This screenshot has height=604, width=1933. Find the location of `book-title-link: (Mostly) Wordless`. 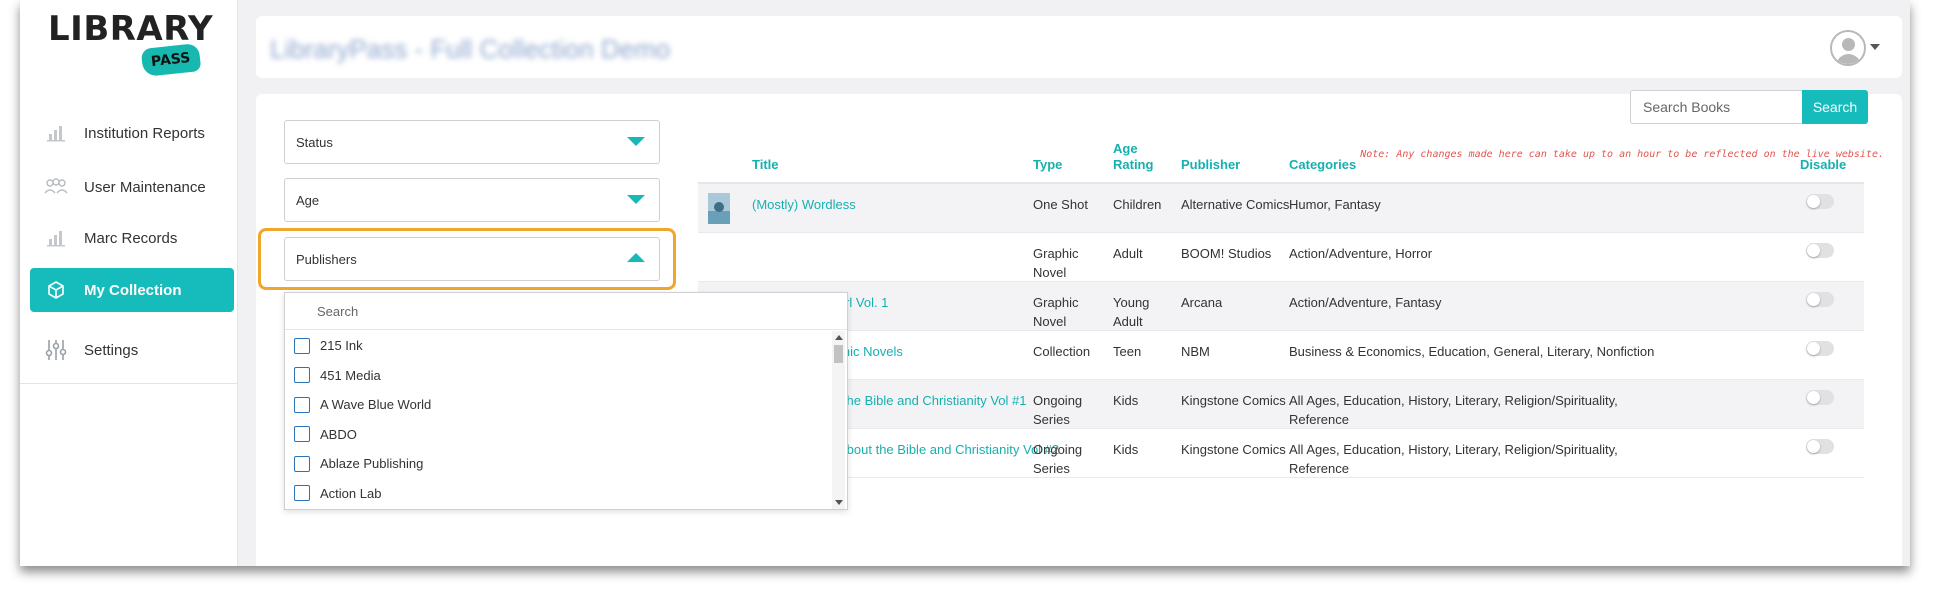

book-title-link: (Mostly) Wordless is located at coordinates (804, 204).